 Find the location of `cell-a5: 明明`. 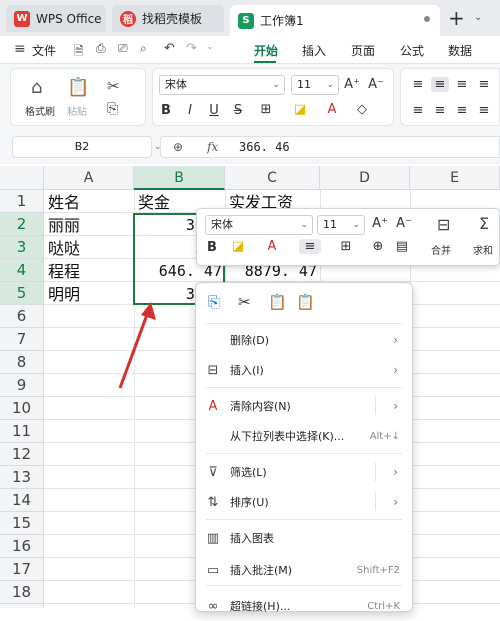

cell-a5: 明明 is located at coordinates (64, 294).